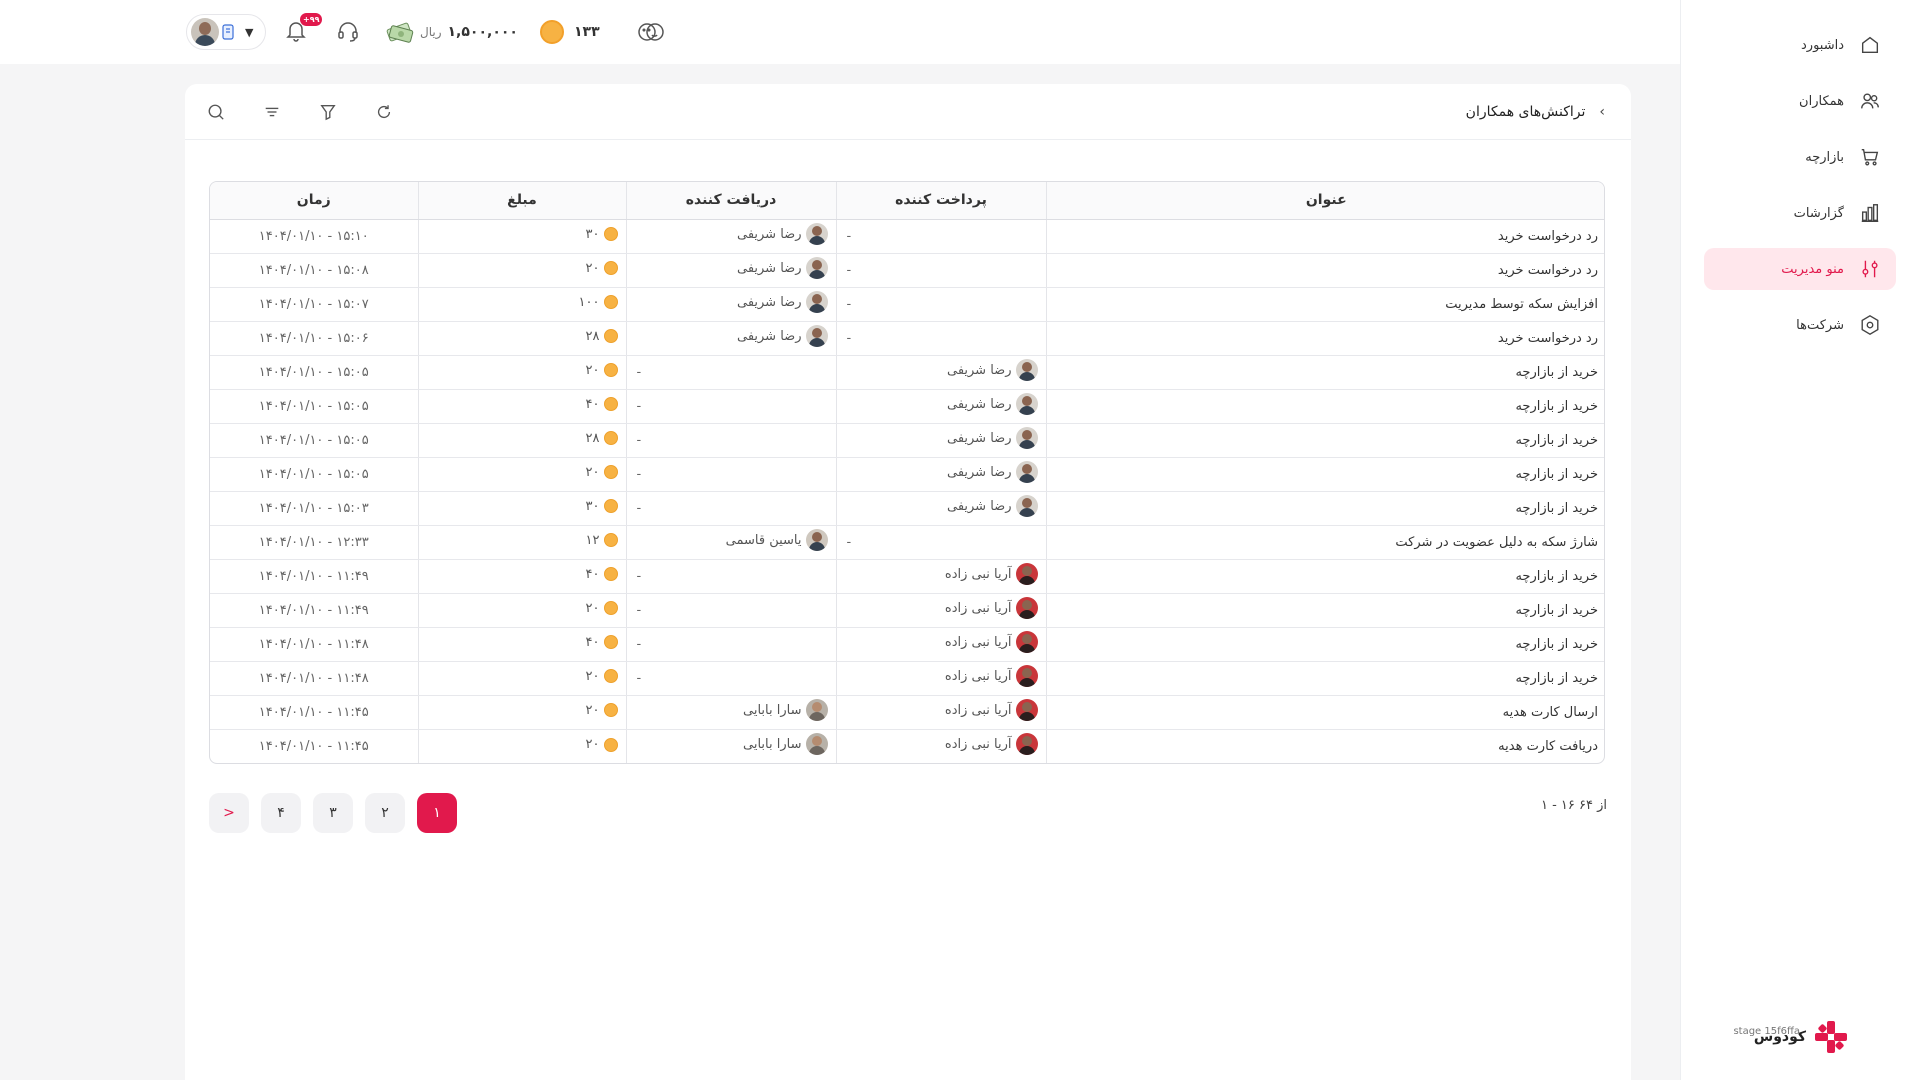 The height and width of the screenshot is (1080, 1920). I want to click on page-2-button: ۲, so click(385, 813).